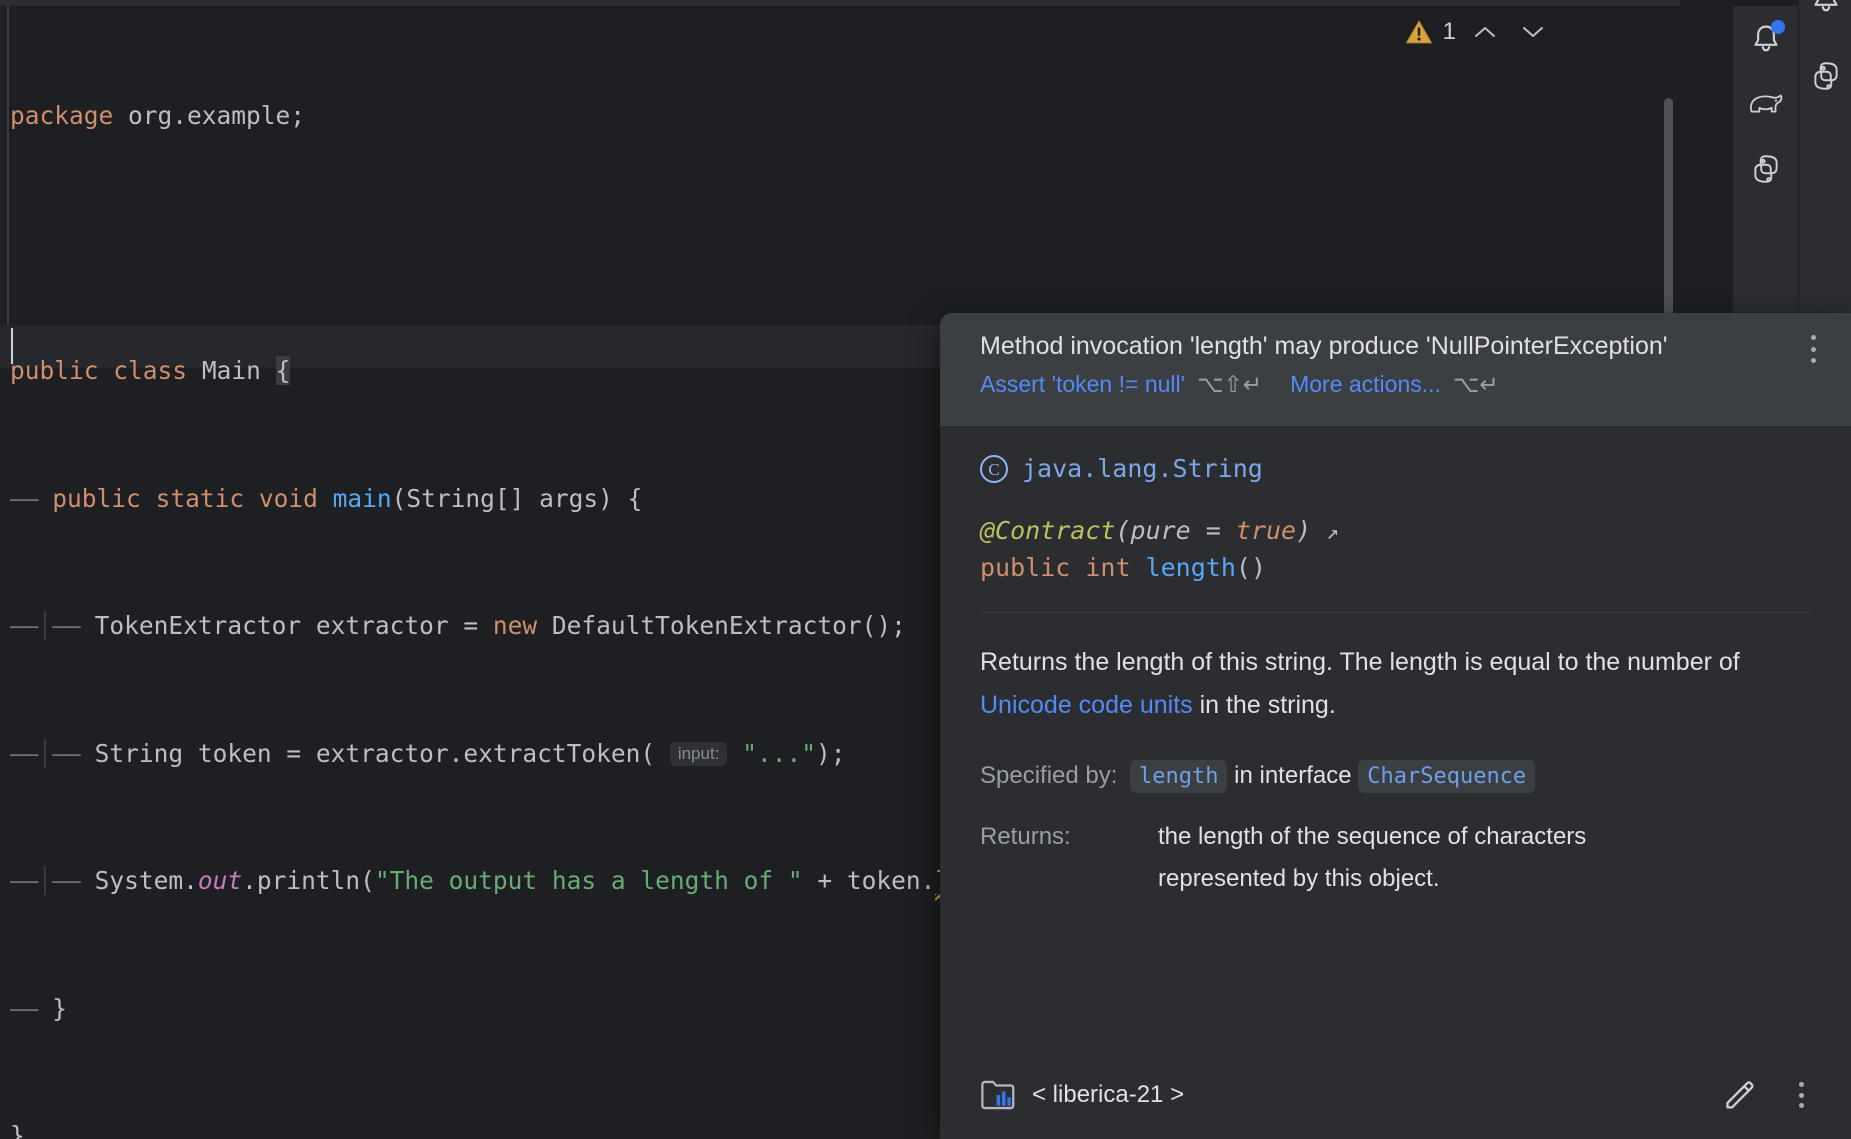 The height and width of the screenshot is (1139, 1851). Describe the element at coordinates (1395, 568) in the screenshot. I see `signature-line: public int length()` at that location.